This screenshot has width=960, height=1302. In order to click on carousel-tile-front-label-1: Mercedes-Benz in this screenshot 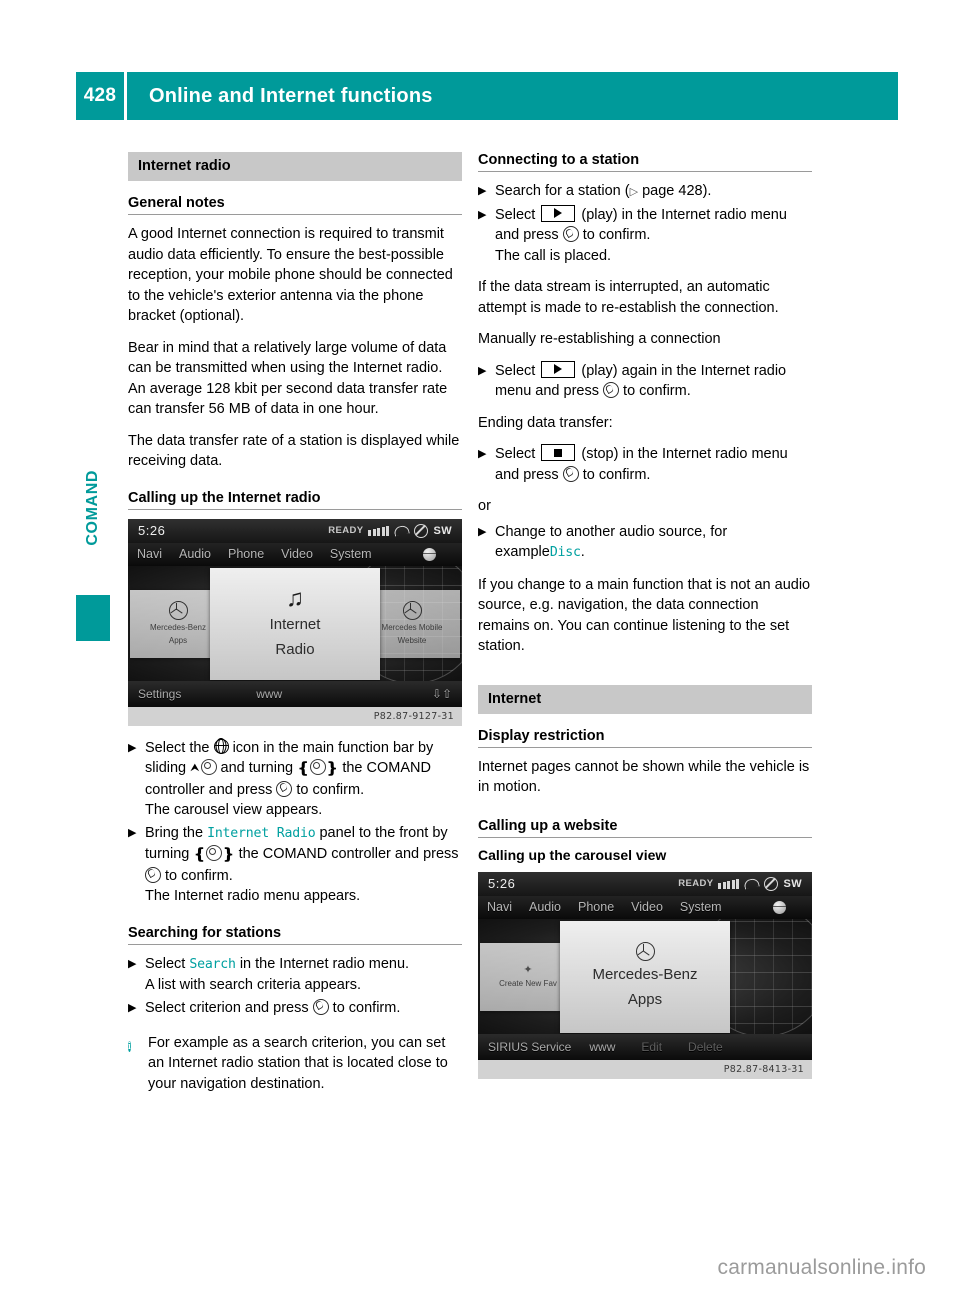, I will do `click(645, 975)`.